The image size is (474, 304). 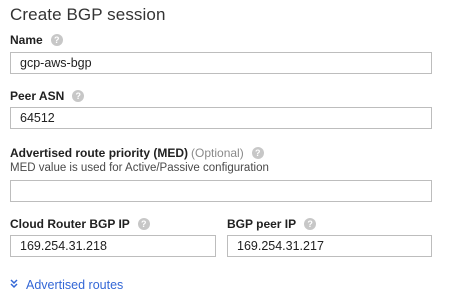 I want to click on med-input, so click(x=221, y=191).